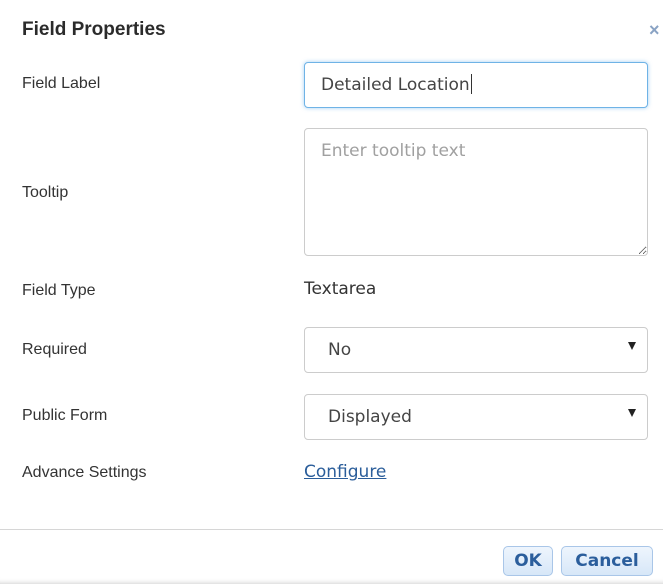 This screenshot has height=584, width=663. What do you see at coordinates (59, 290) in the screenshot?
I see `field-type-label: Field Type` at bounding box center [59, 290].